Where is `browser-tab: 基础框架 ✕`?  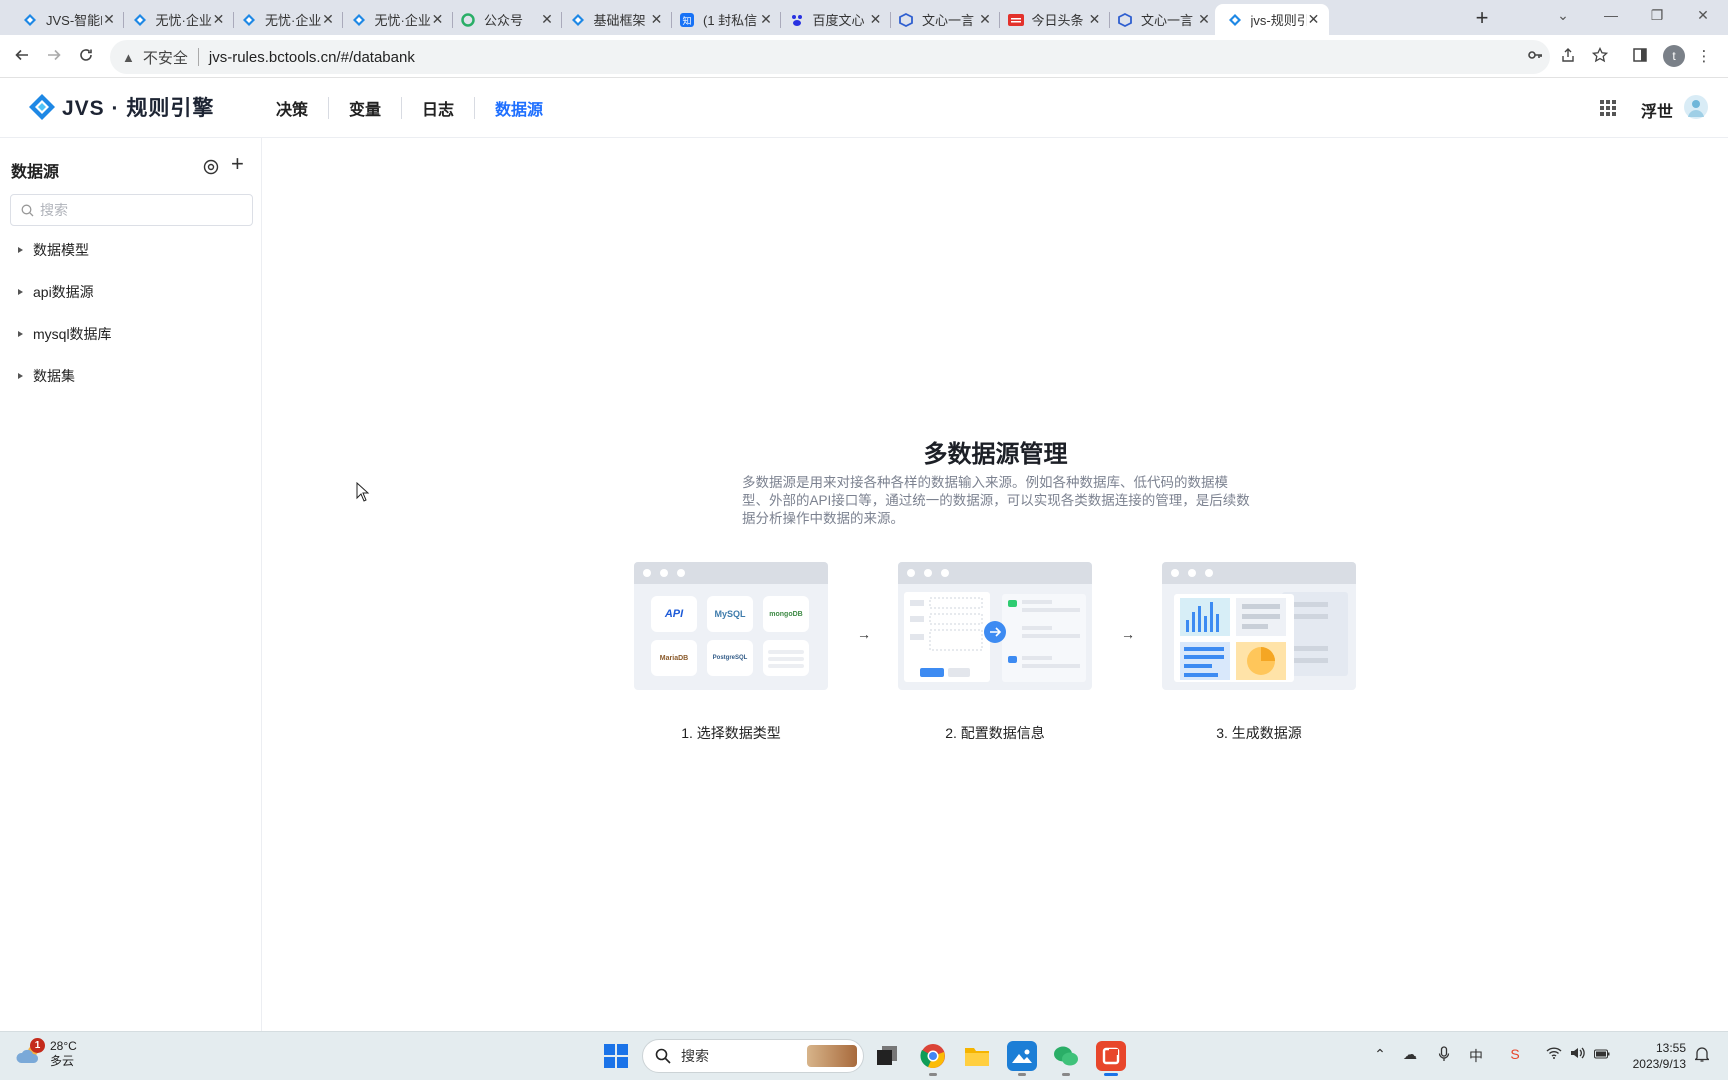
browser-tab: 基础框架 ✕ is located at coordinates (615, 19).